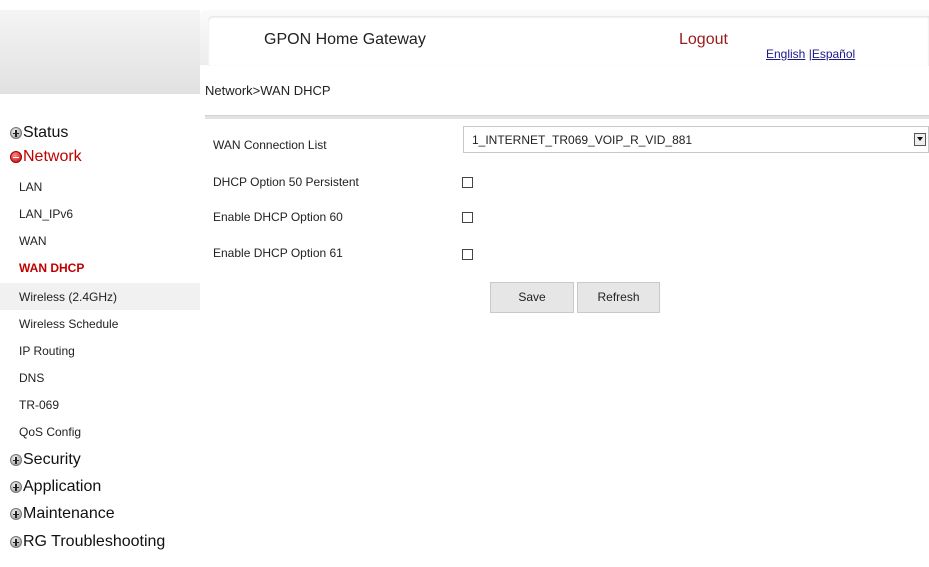 This screenshot has width=929, height=567. I want to click on sidebar-item-label: WAN, so click(33, 241).